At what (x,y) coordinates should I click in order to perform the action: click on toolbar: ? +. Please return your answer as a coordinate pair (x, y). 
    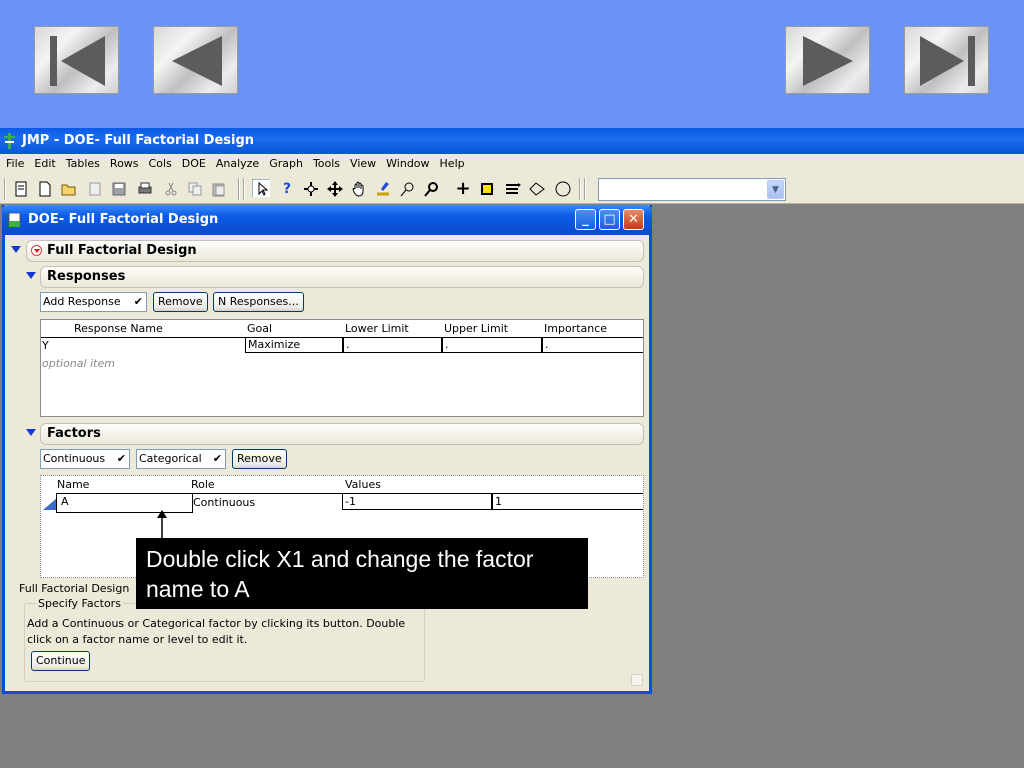
    Looking at the image, I should click on (512, 189).